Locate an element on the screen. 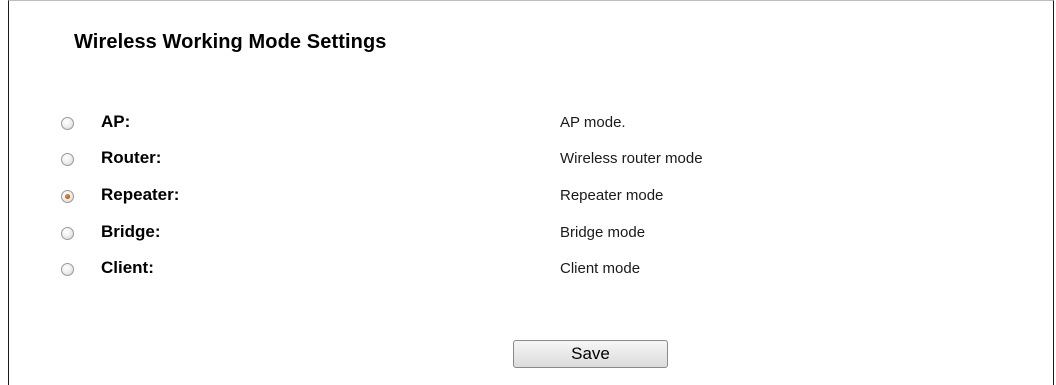 This screenshot has width=1056, height=385. mode-row-bridge: Bridge: Bridge mode is located at coordinates (529, 235).